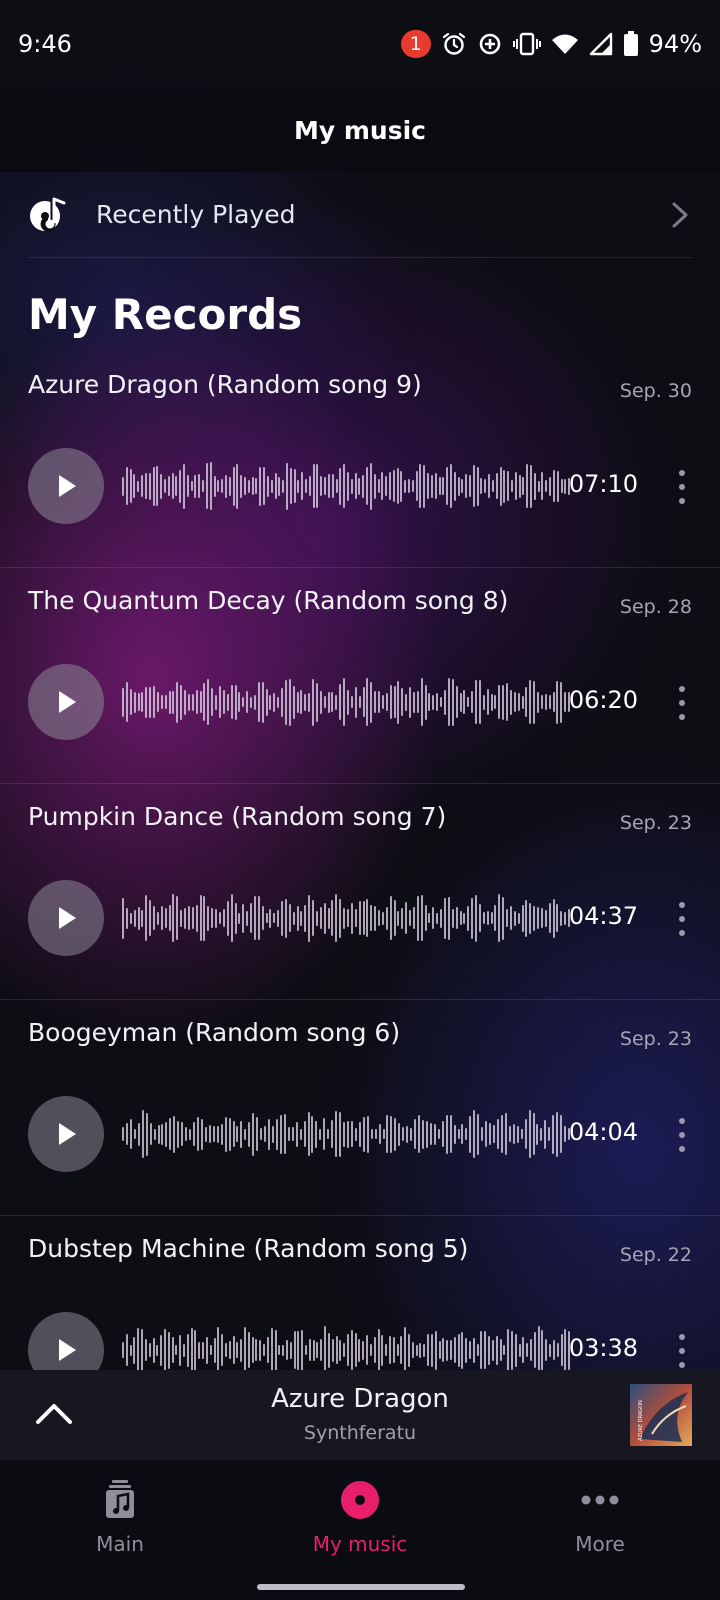 The height and width of the screenshot is (1600, 720). Describe the element at coordinates (360, 1517) in the screenshot. I see `nav-item-my-music: My music` at that location.